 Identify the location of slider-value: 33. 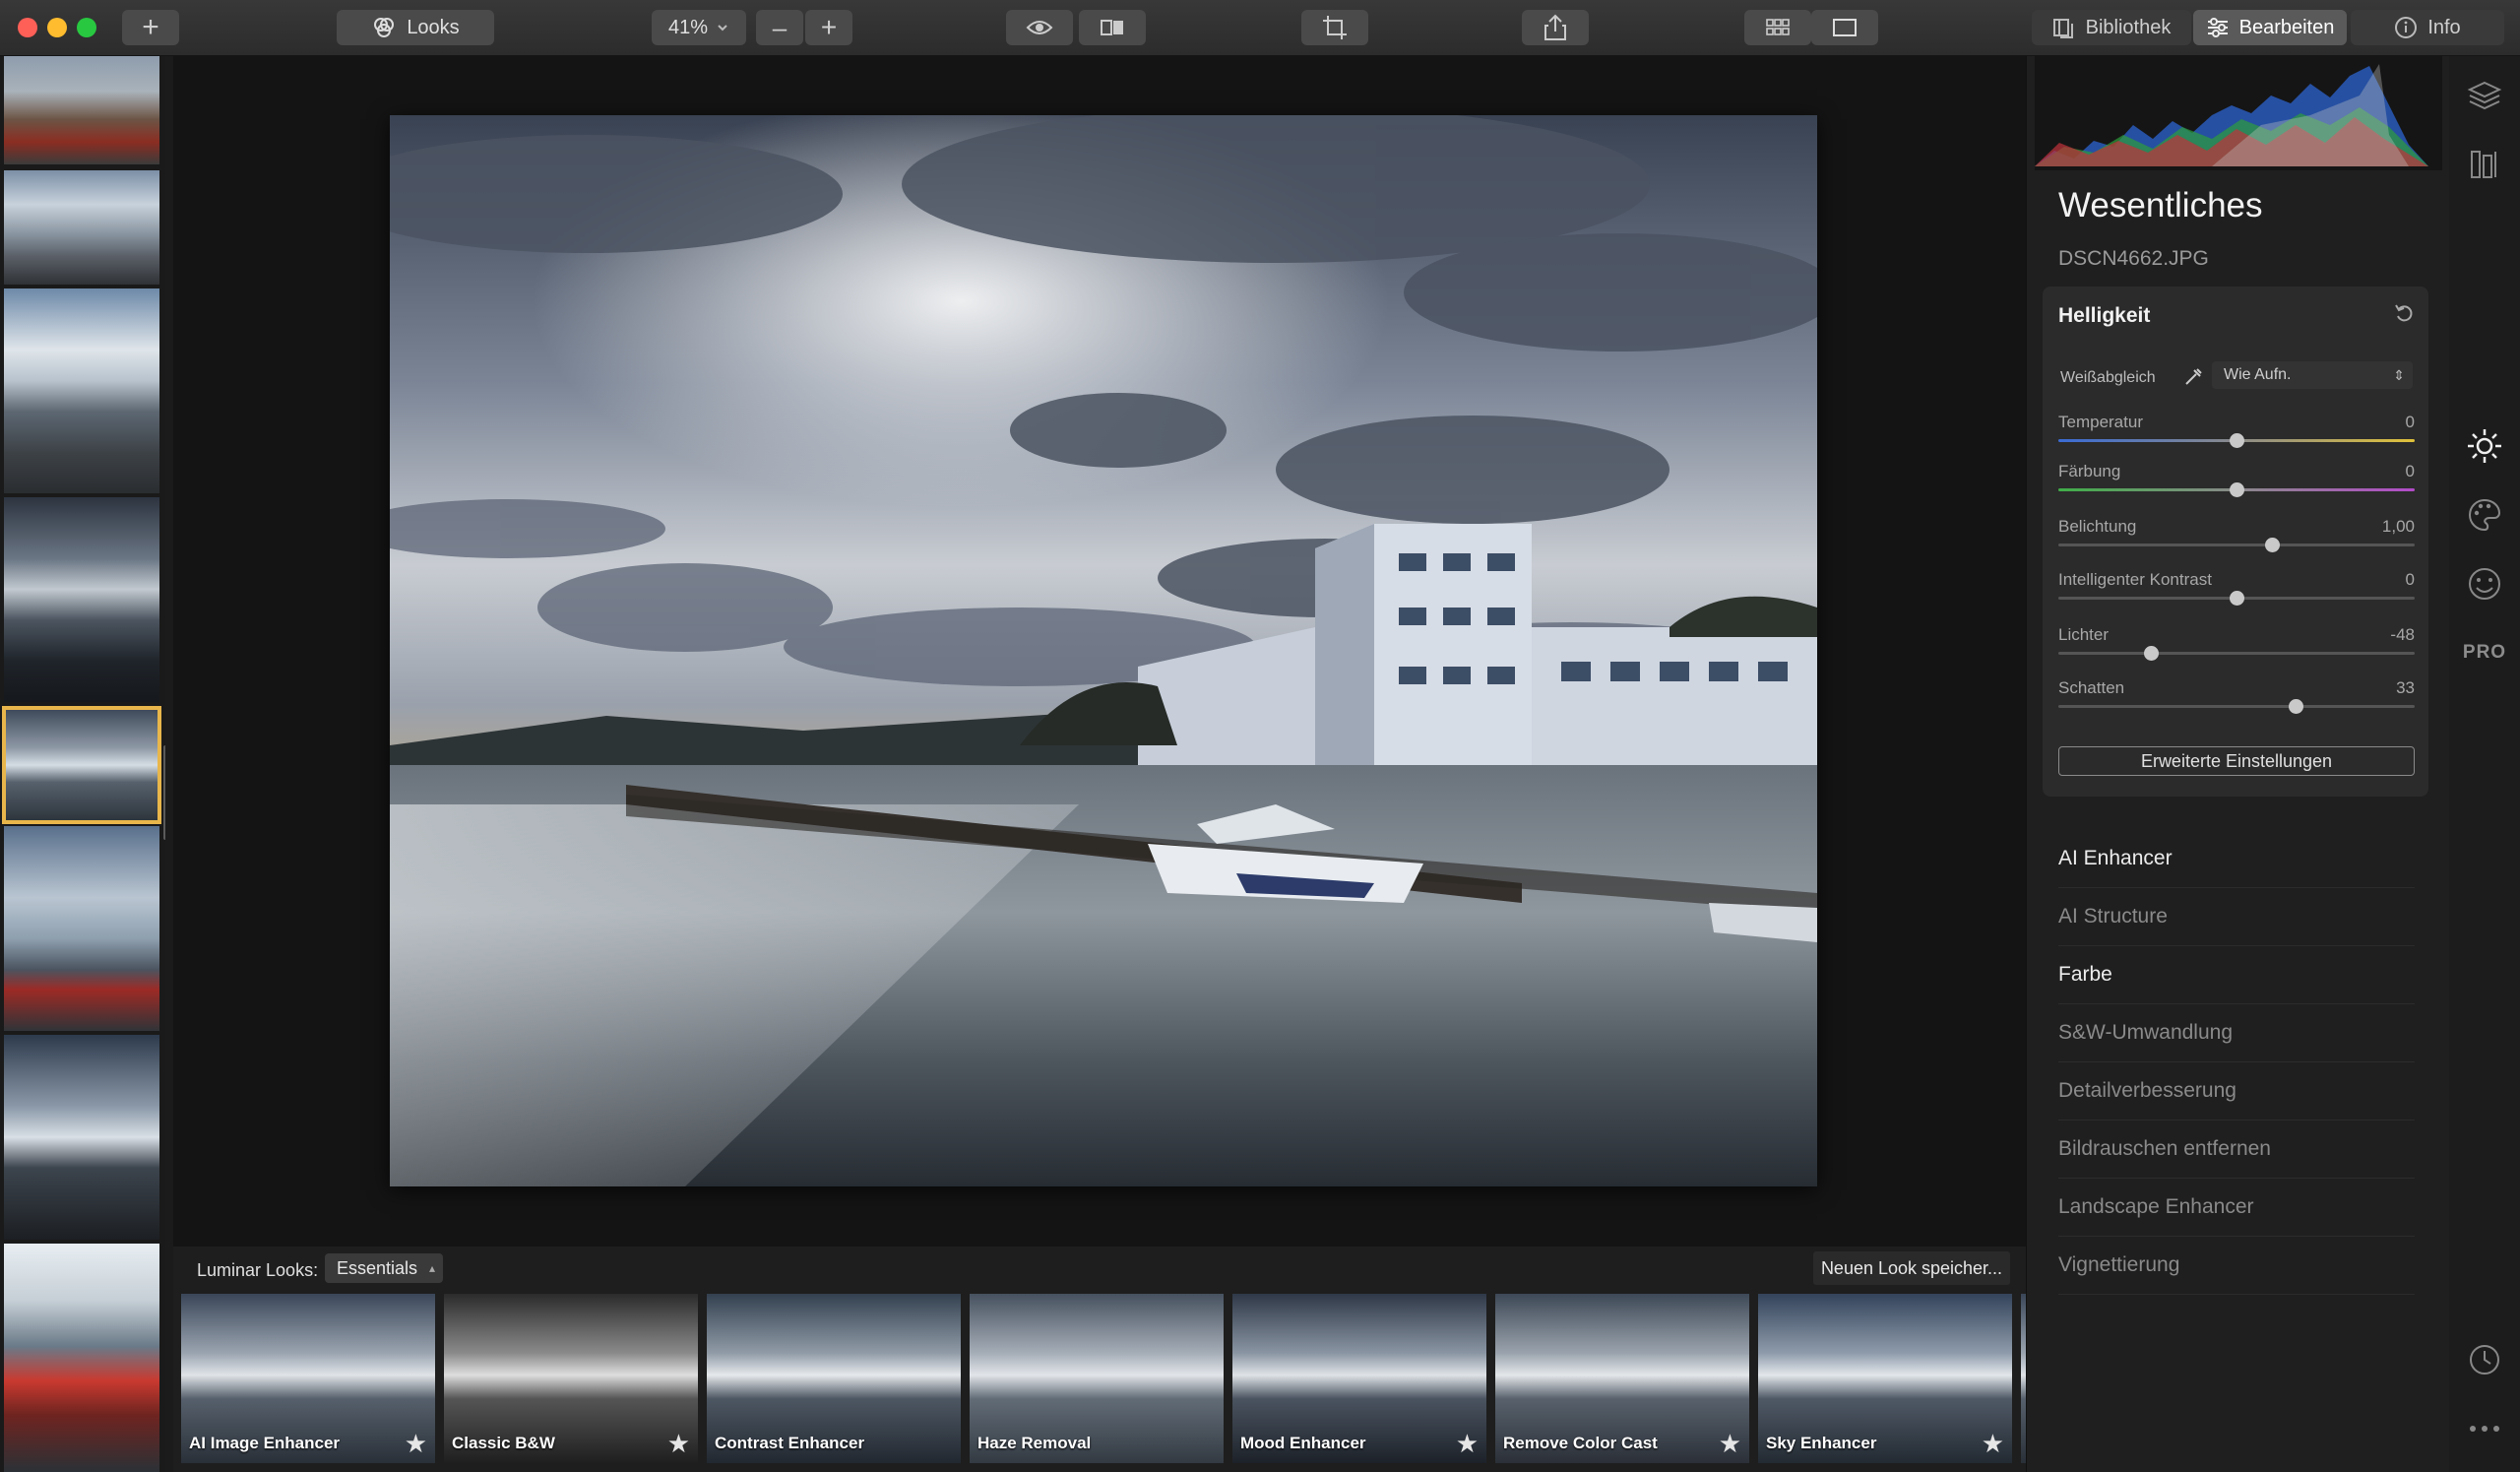
(2405, 687).